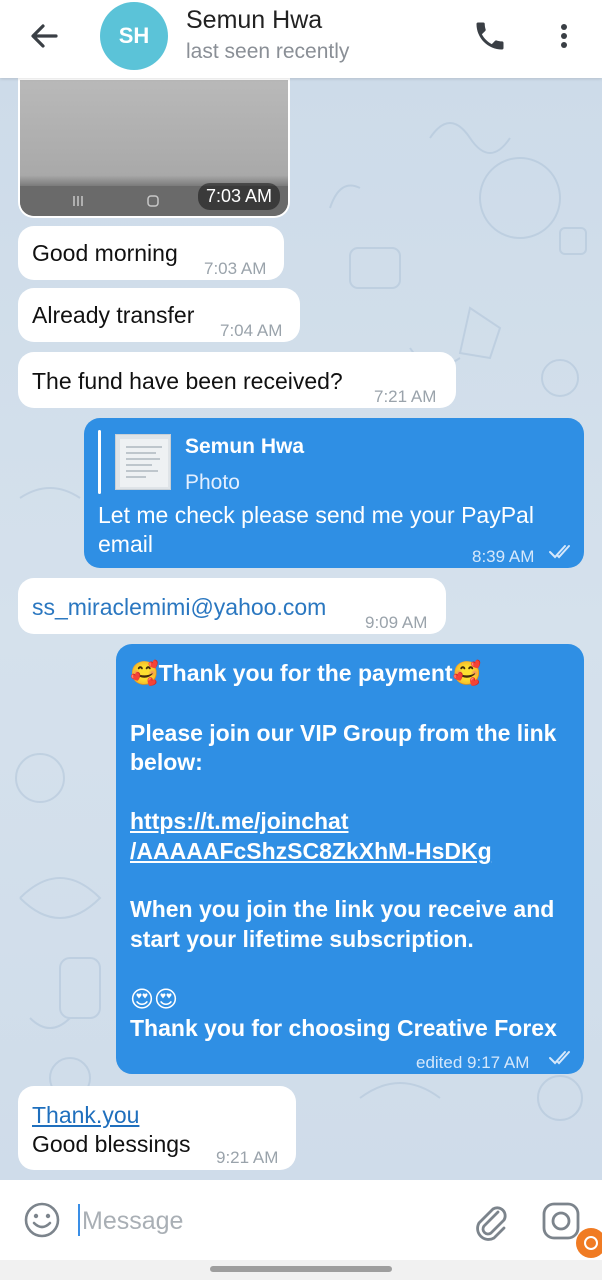 The height and width of the screenshot is (1280, 602). I want to click on reply-photo-thumbnail, so click(143, 462).